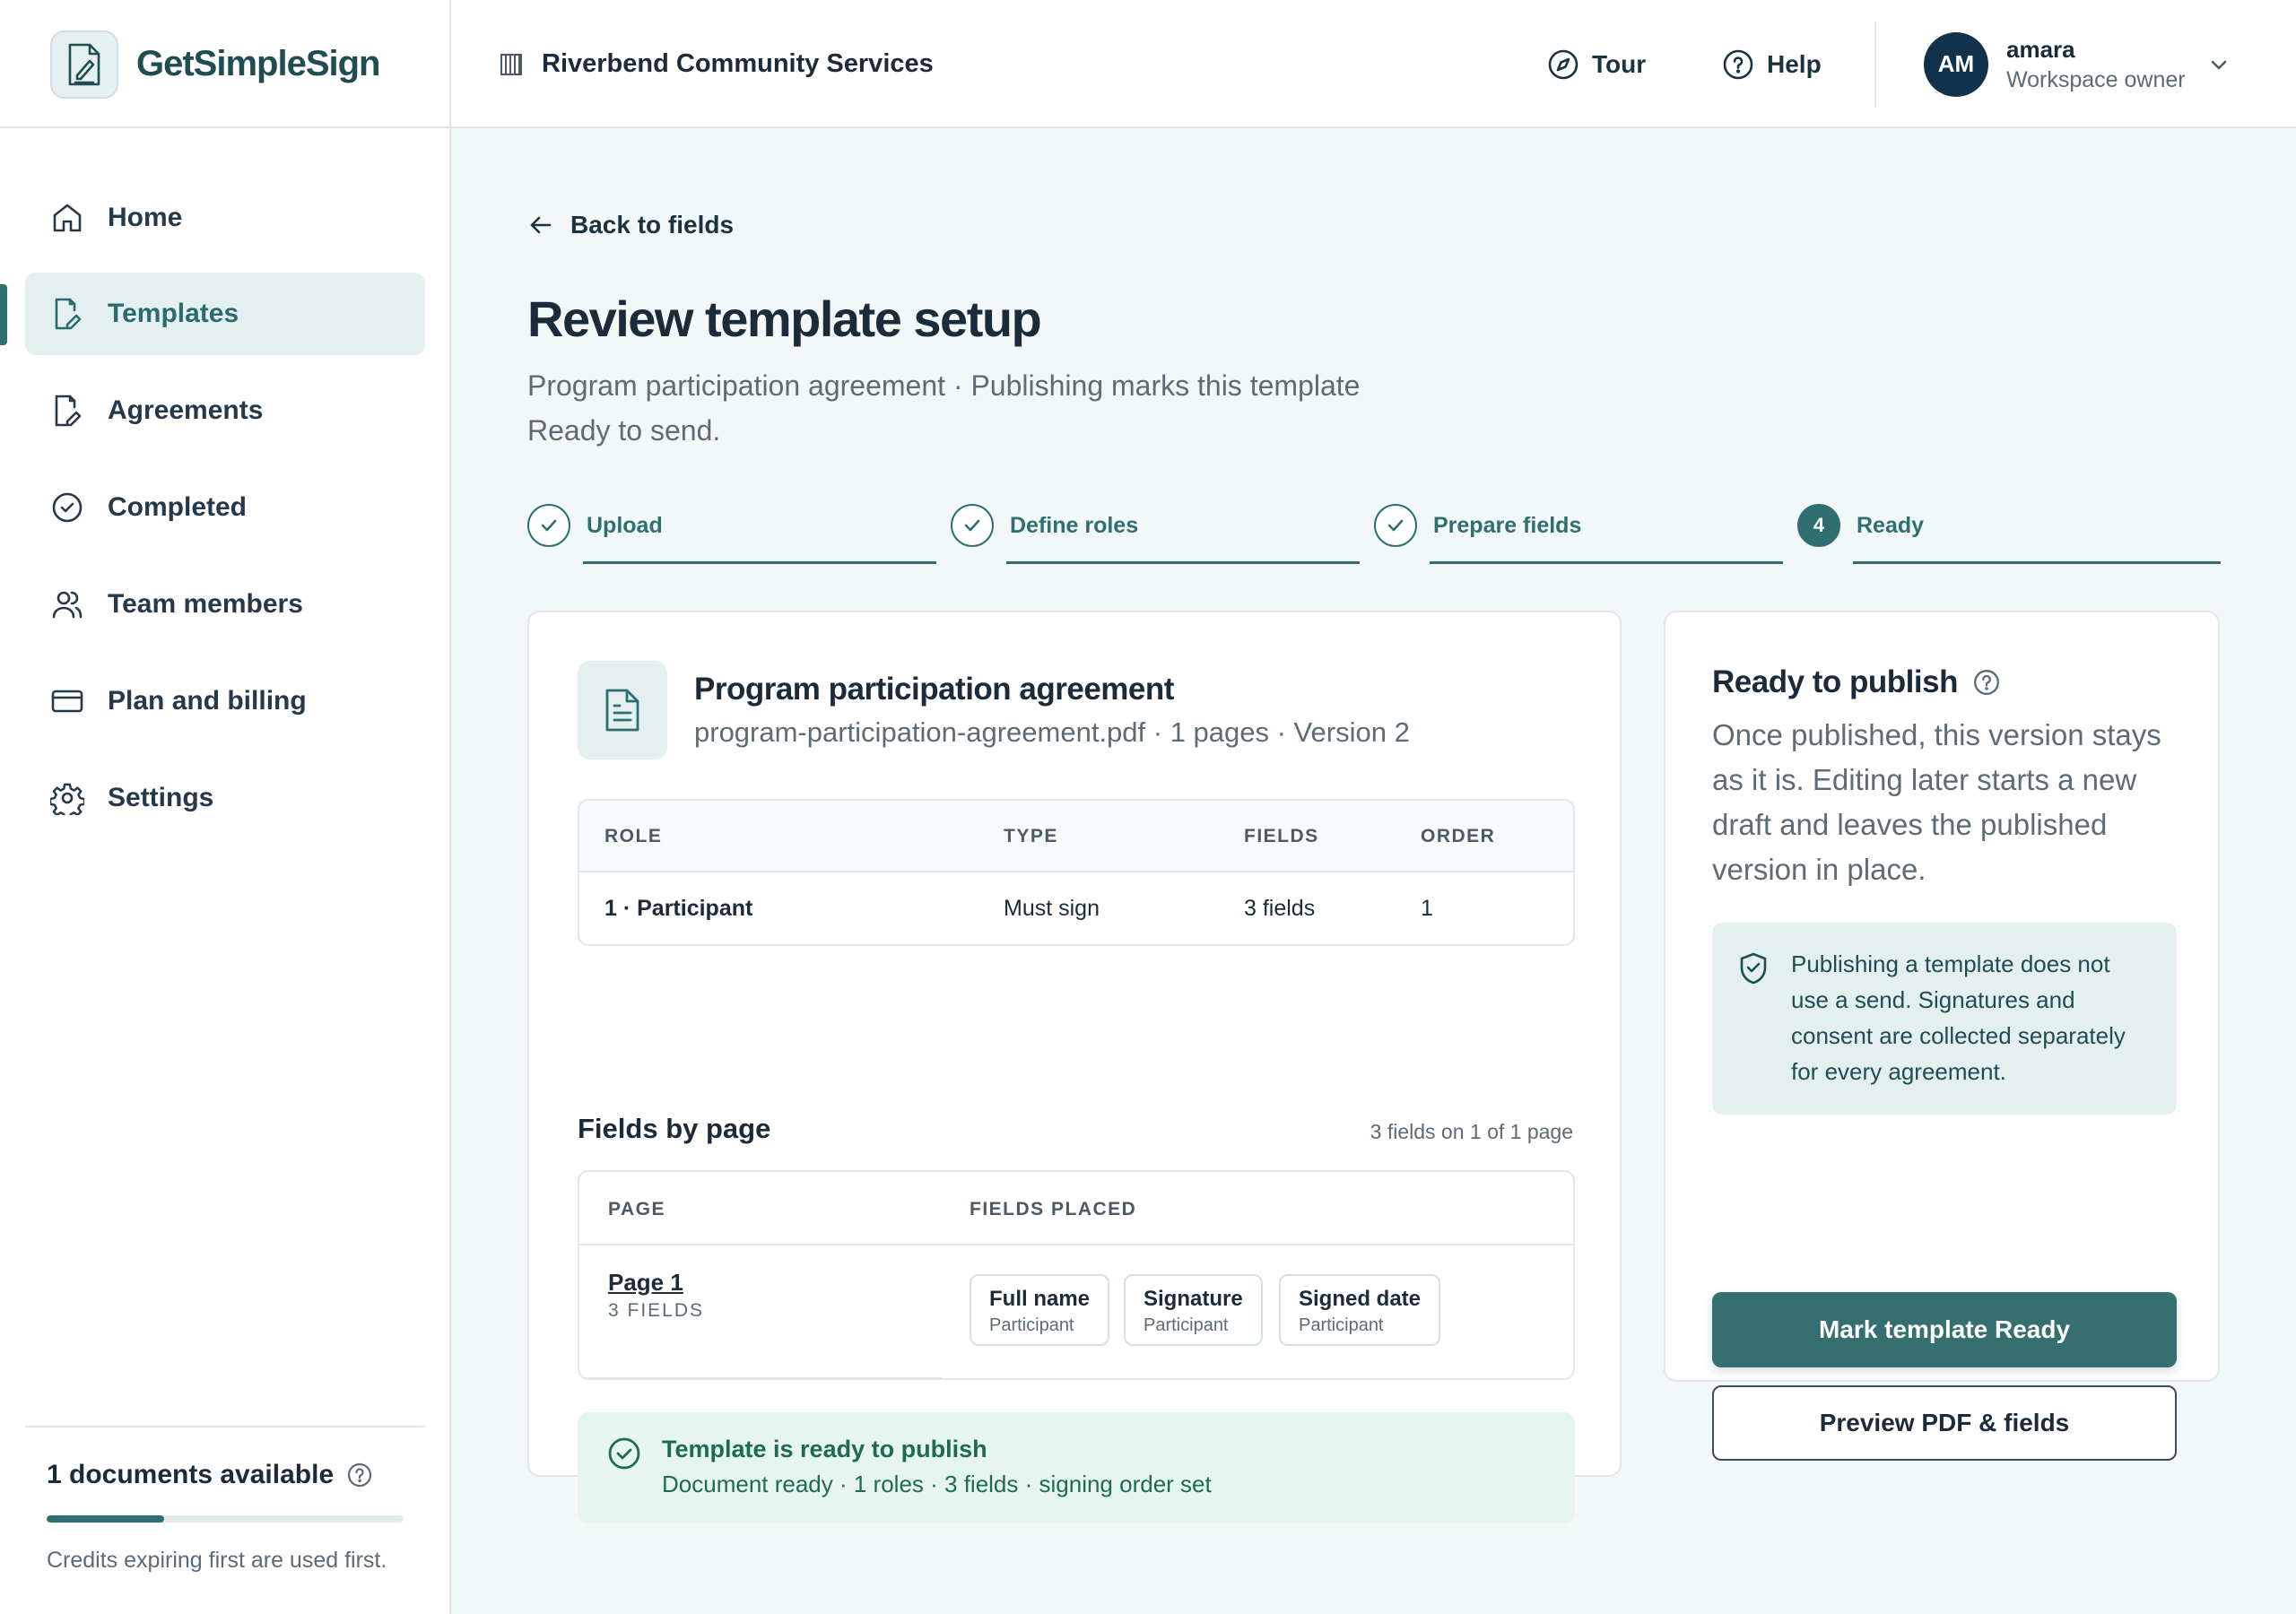  What do you see at coordinates (674, 1128) in the screenshot?
I see `fields-by-page-title: Fields by page` at bounding box center [674, 1128].